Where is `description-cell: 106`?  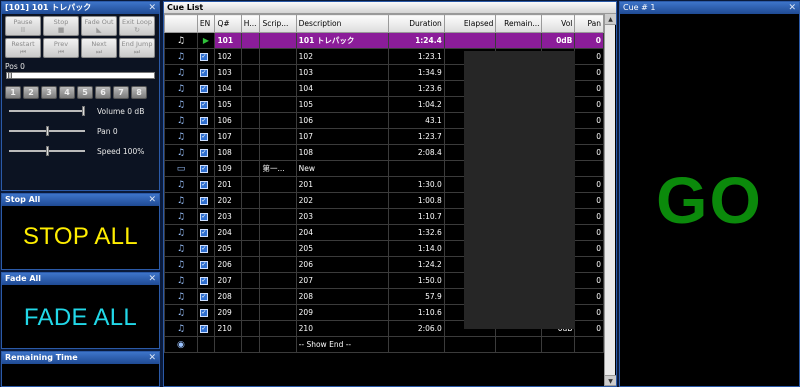
description-cell: 106 is located at coordinates (342, 120).